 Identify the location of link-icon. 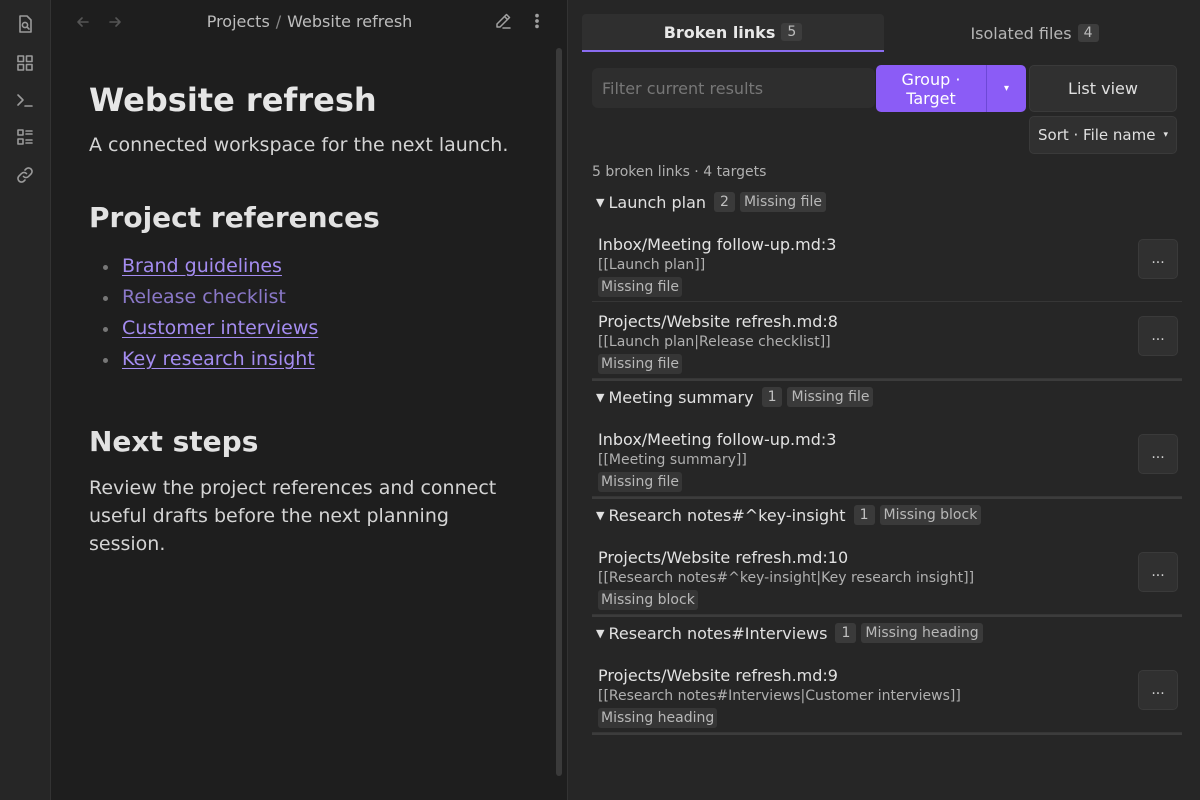
(25, 175).